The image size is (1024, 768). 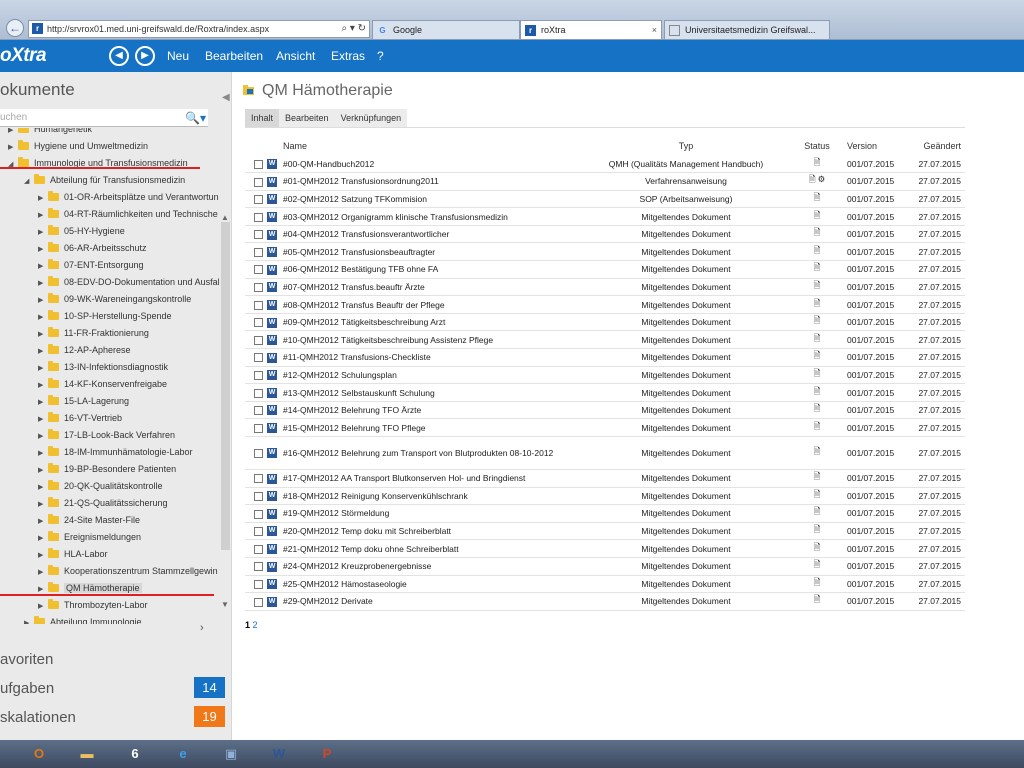 I want to click on tree-node: ▶ 10-SP-Herstellung-Spende, so click(x=105, y=316).